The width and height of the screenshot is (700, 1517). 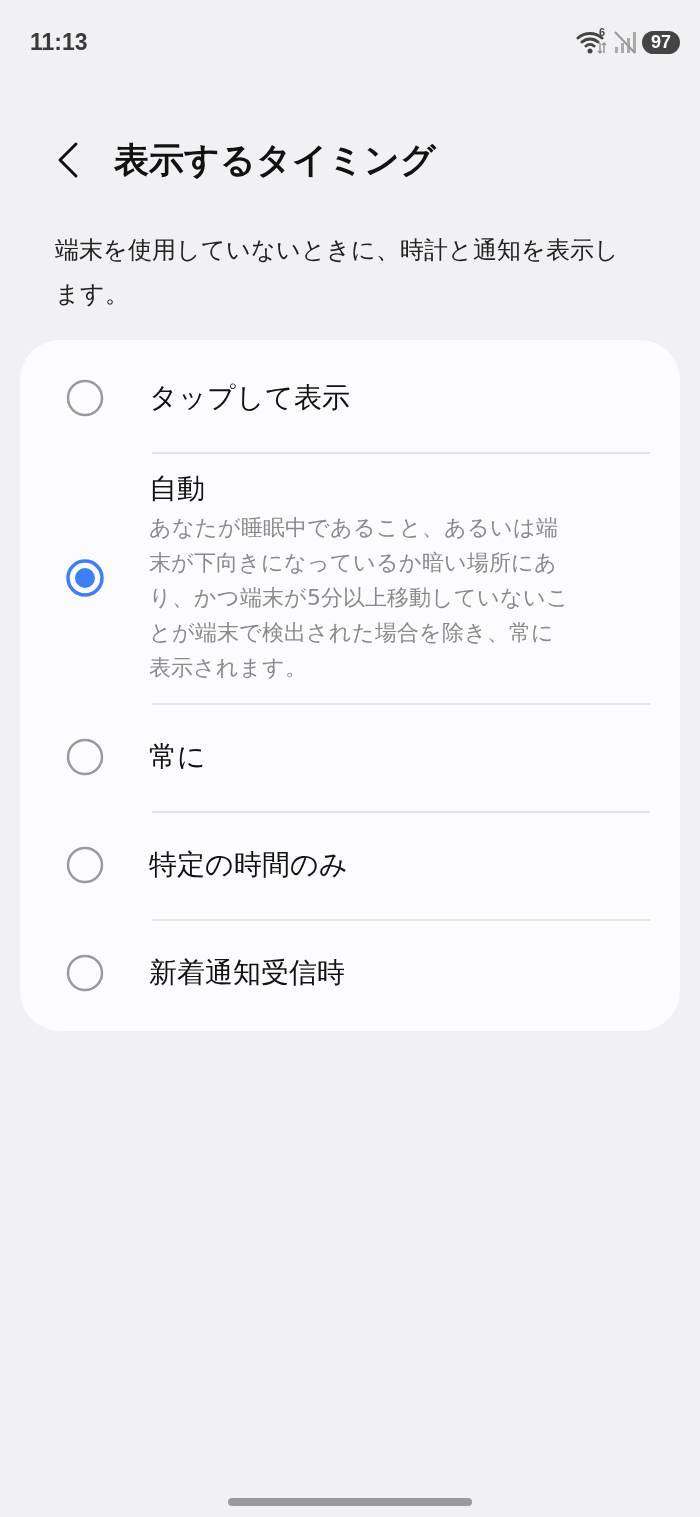 What do you see at coordinates (350, 973) in the screenshot?
I see `option-row: 新着通知受信時` at bounding box center [350, 973].